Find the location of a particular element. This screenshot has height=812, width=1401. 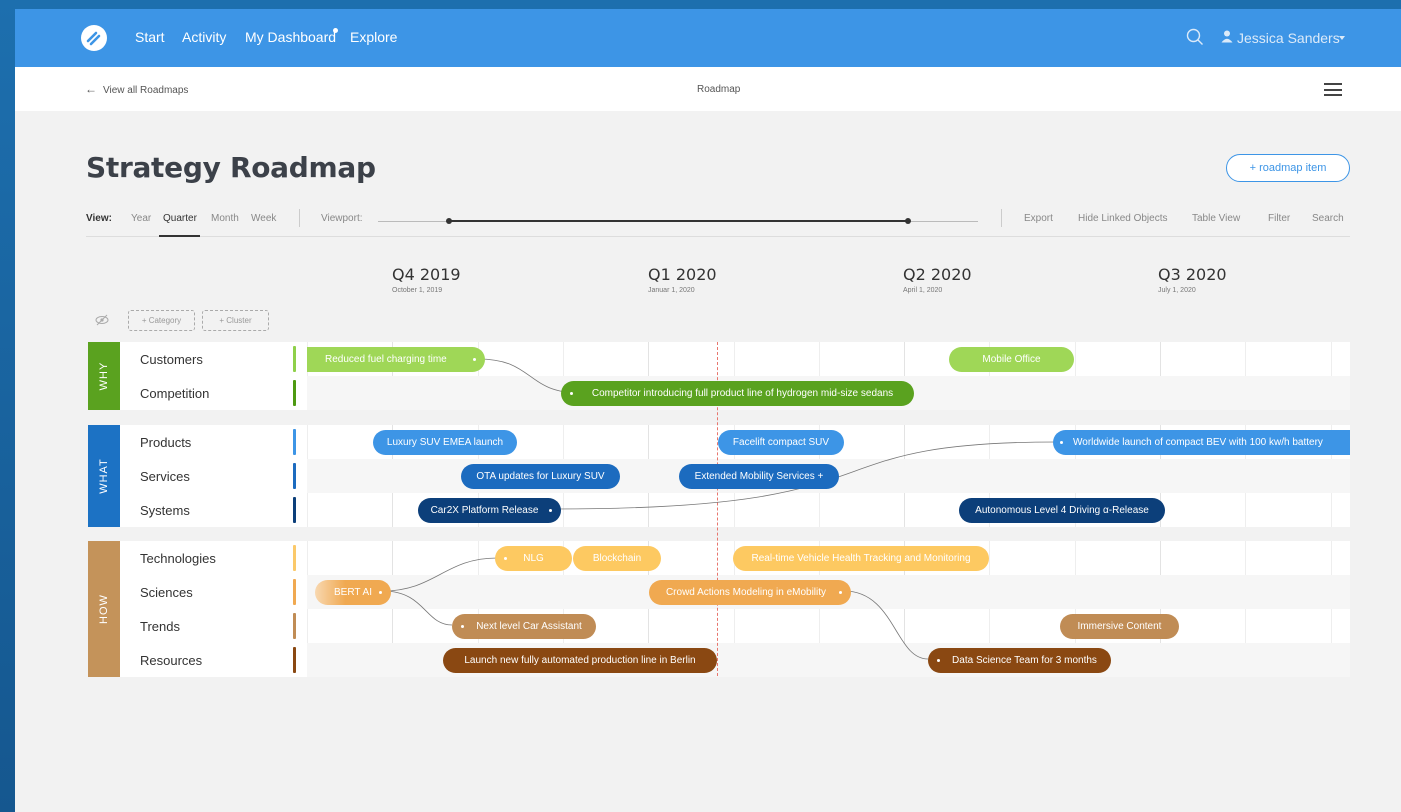

view-label: View: is located at coordinates (99, 218).